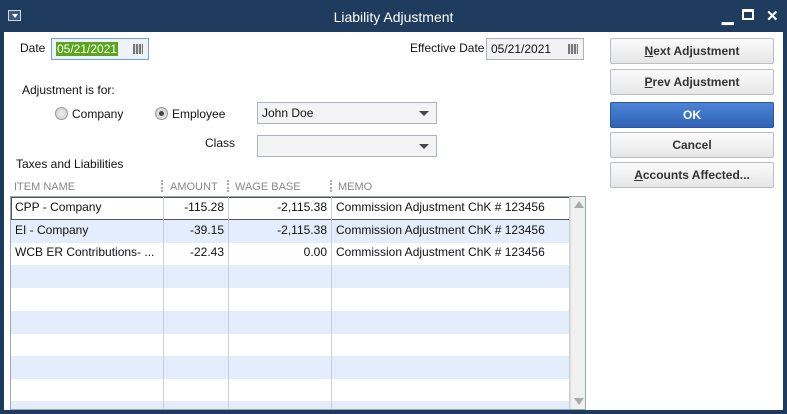 The image size is (787, 414). What do you see at coordinates (692, 115) in the screenshot?
I see `ok-button: OK` at bounding box center [692, 115].